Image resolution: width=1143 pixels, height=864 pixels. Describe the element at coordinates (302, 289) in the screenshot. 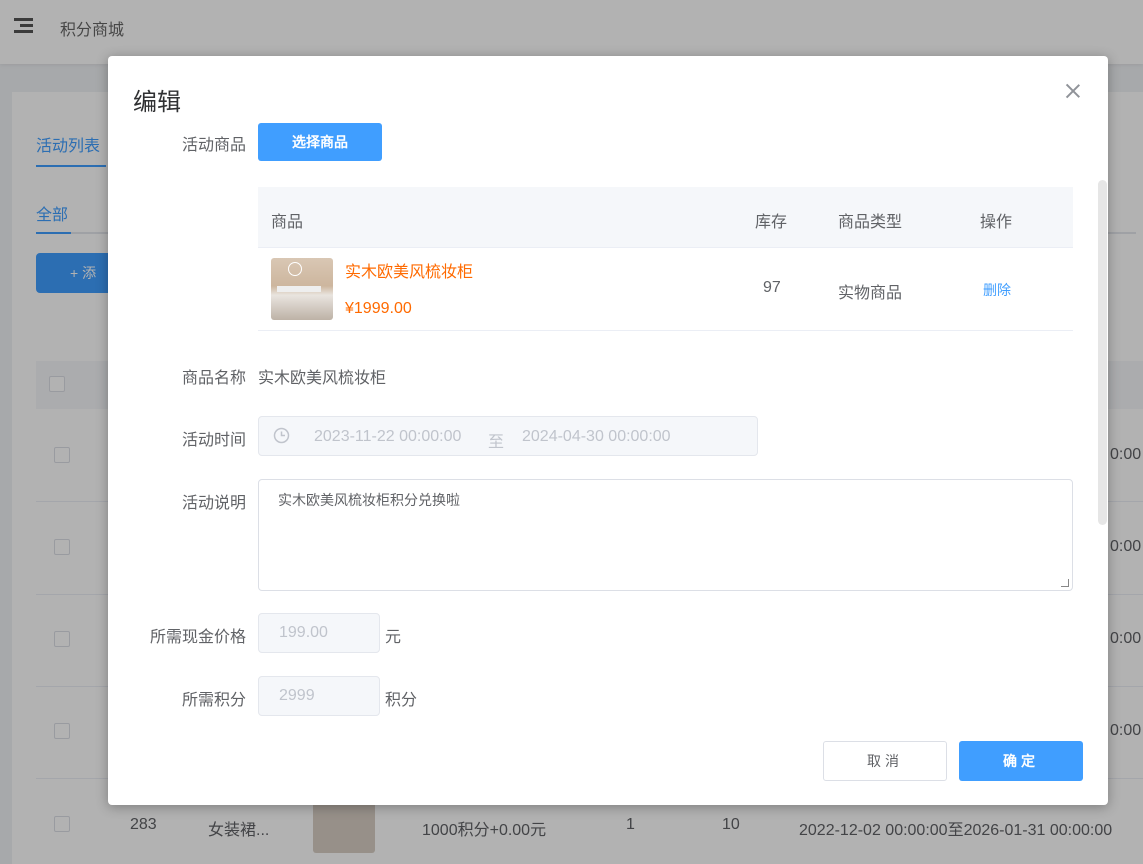

I see `product-thumbnail` at that location.